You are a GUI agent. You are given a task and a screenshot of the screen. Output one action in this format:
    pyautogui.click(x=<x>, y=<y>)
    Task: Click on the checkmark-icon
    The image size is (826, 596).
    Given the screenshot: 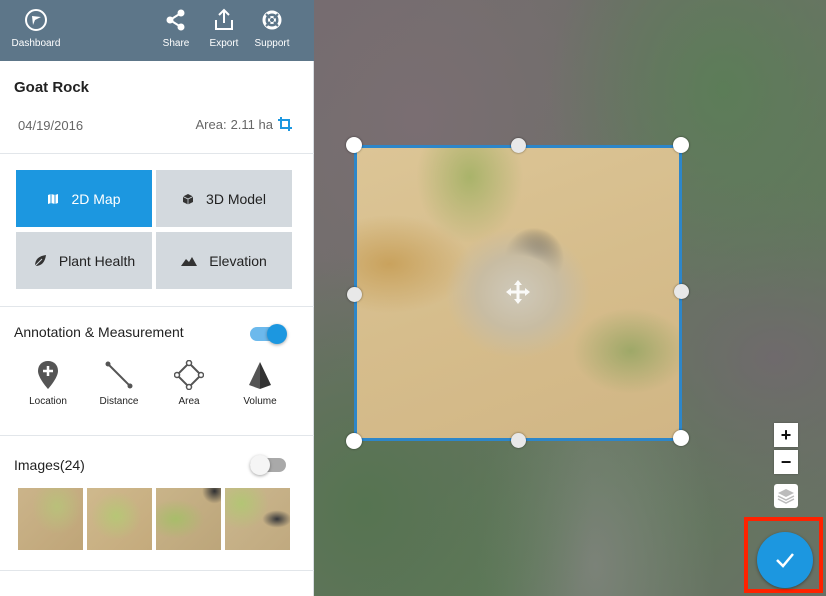 What is the action you would take?
    pyautogui.click(x=785, y=560)
    